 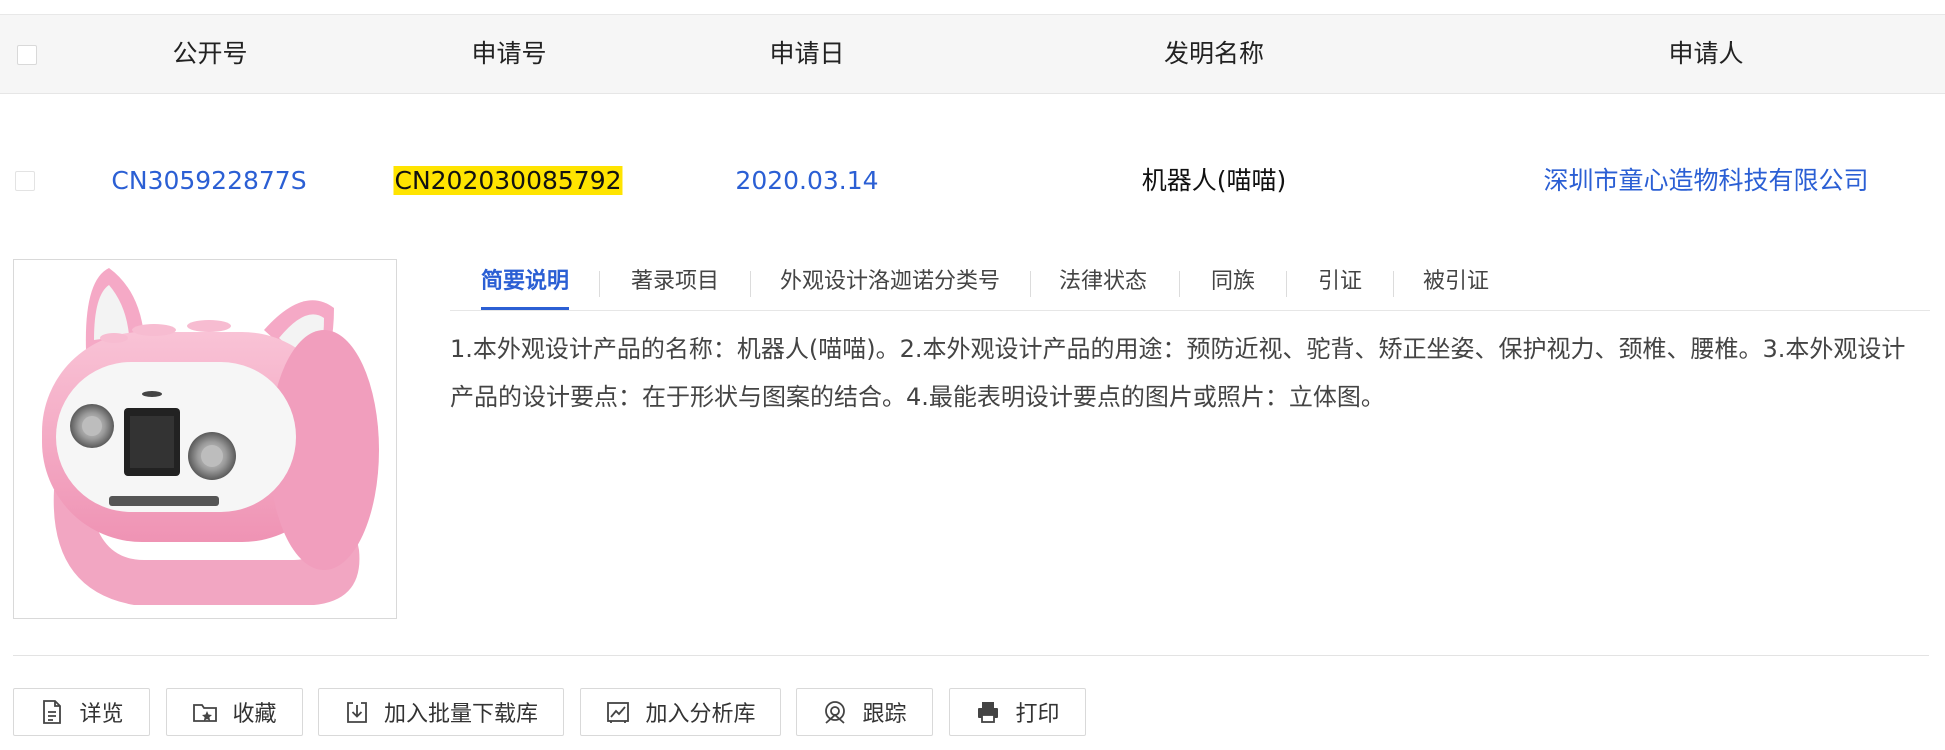 I want to click on track-icon, so click(x=835, y=712).